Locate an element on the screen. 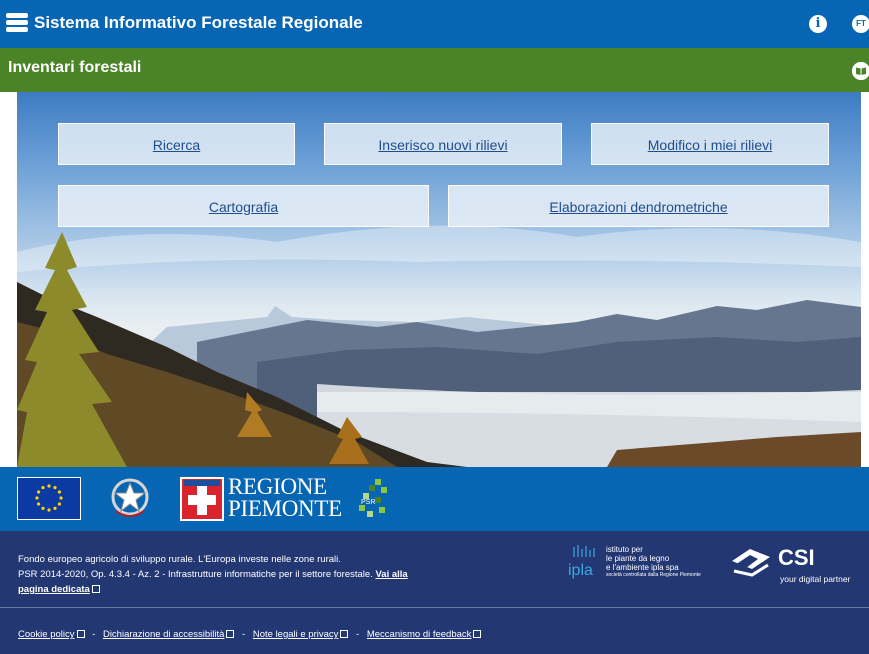 The image size is (869, 654). ipla-line3: e l'ambiente ipla spa is located at coordinates (642, 567).